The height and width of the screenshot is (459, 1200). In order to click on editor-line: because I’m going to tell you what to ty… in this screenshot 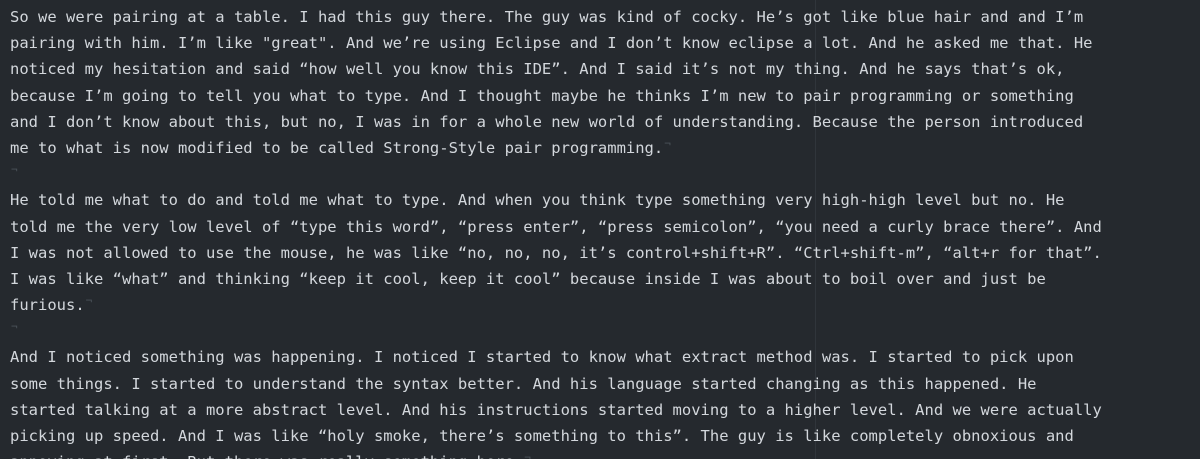, I will do `click(605, 96)`.